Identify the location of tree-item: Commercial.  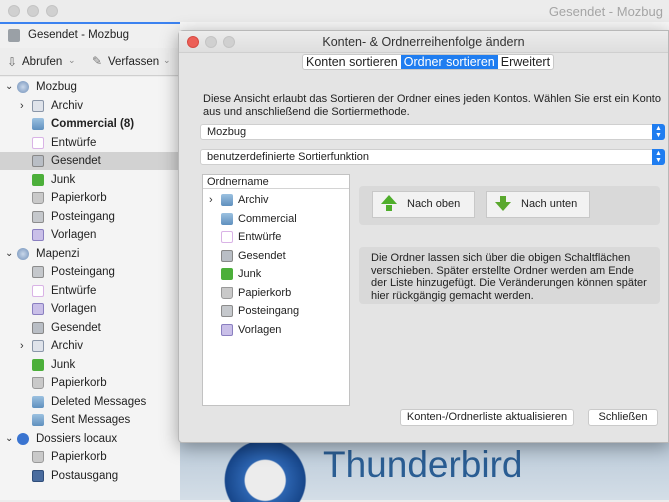
(276, 219).